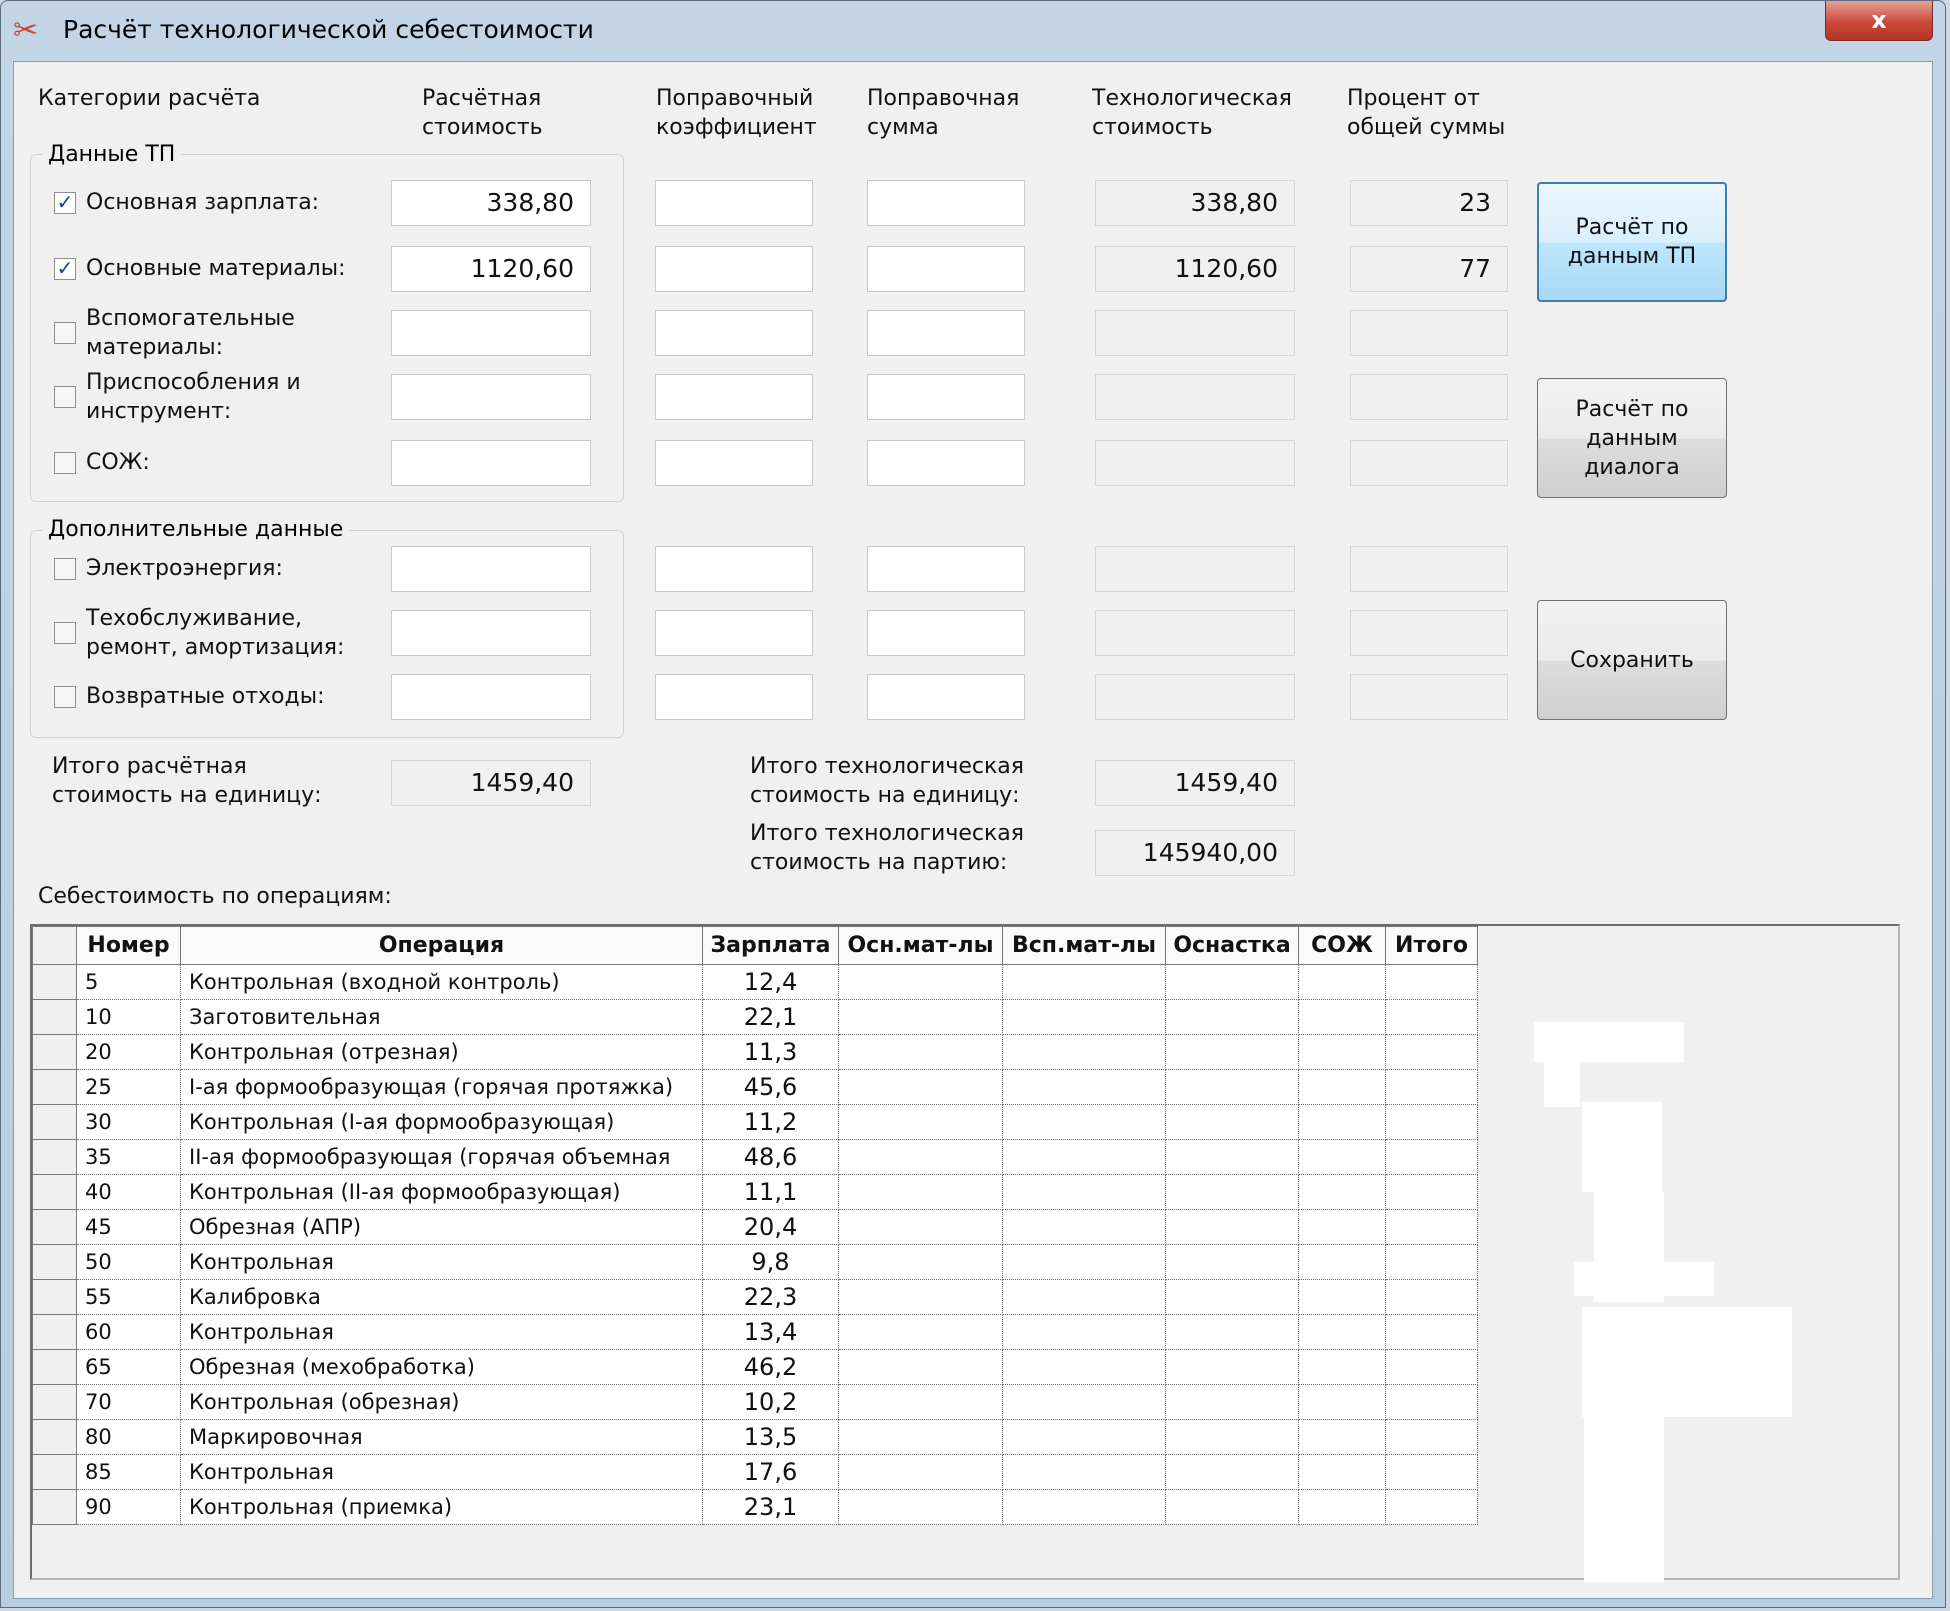 This screenshot has width=1950, height=1611. Describe the element at coordinates (1431, 945) in the screenshot. I see `col-header-total: Итого` at that location.